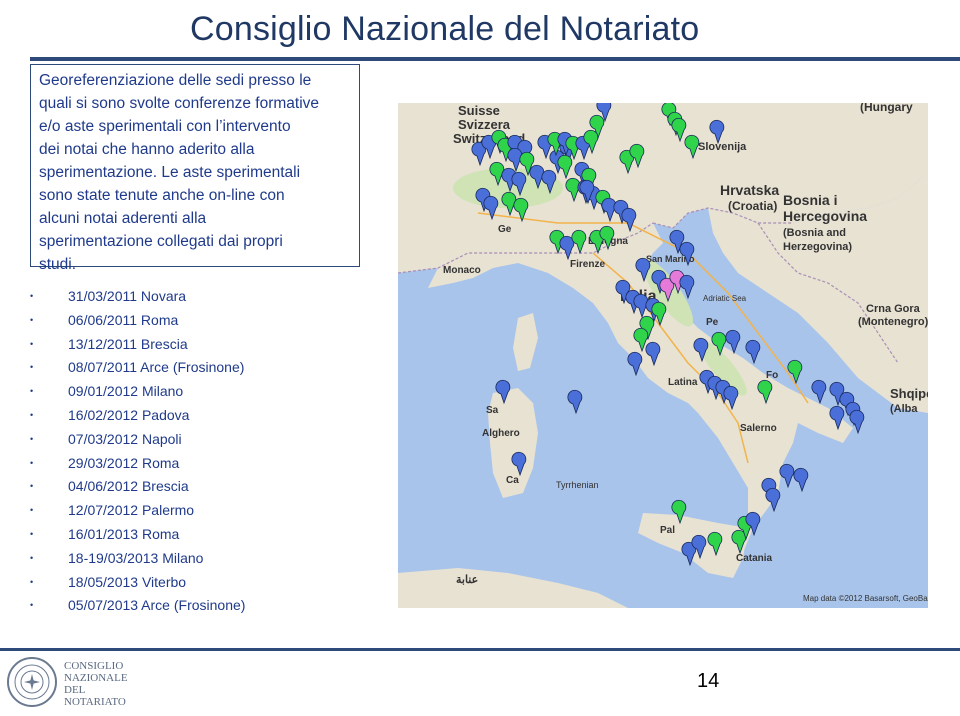 This screenshot has width=960, height=716. Describe the element at coordinates (200, 464) in the screenshot. I see `event-item: • 29/03/2012 Roma` at that location.